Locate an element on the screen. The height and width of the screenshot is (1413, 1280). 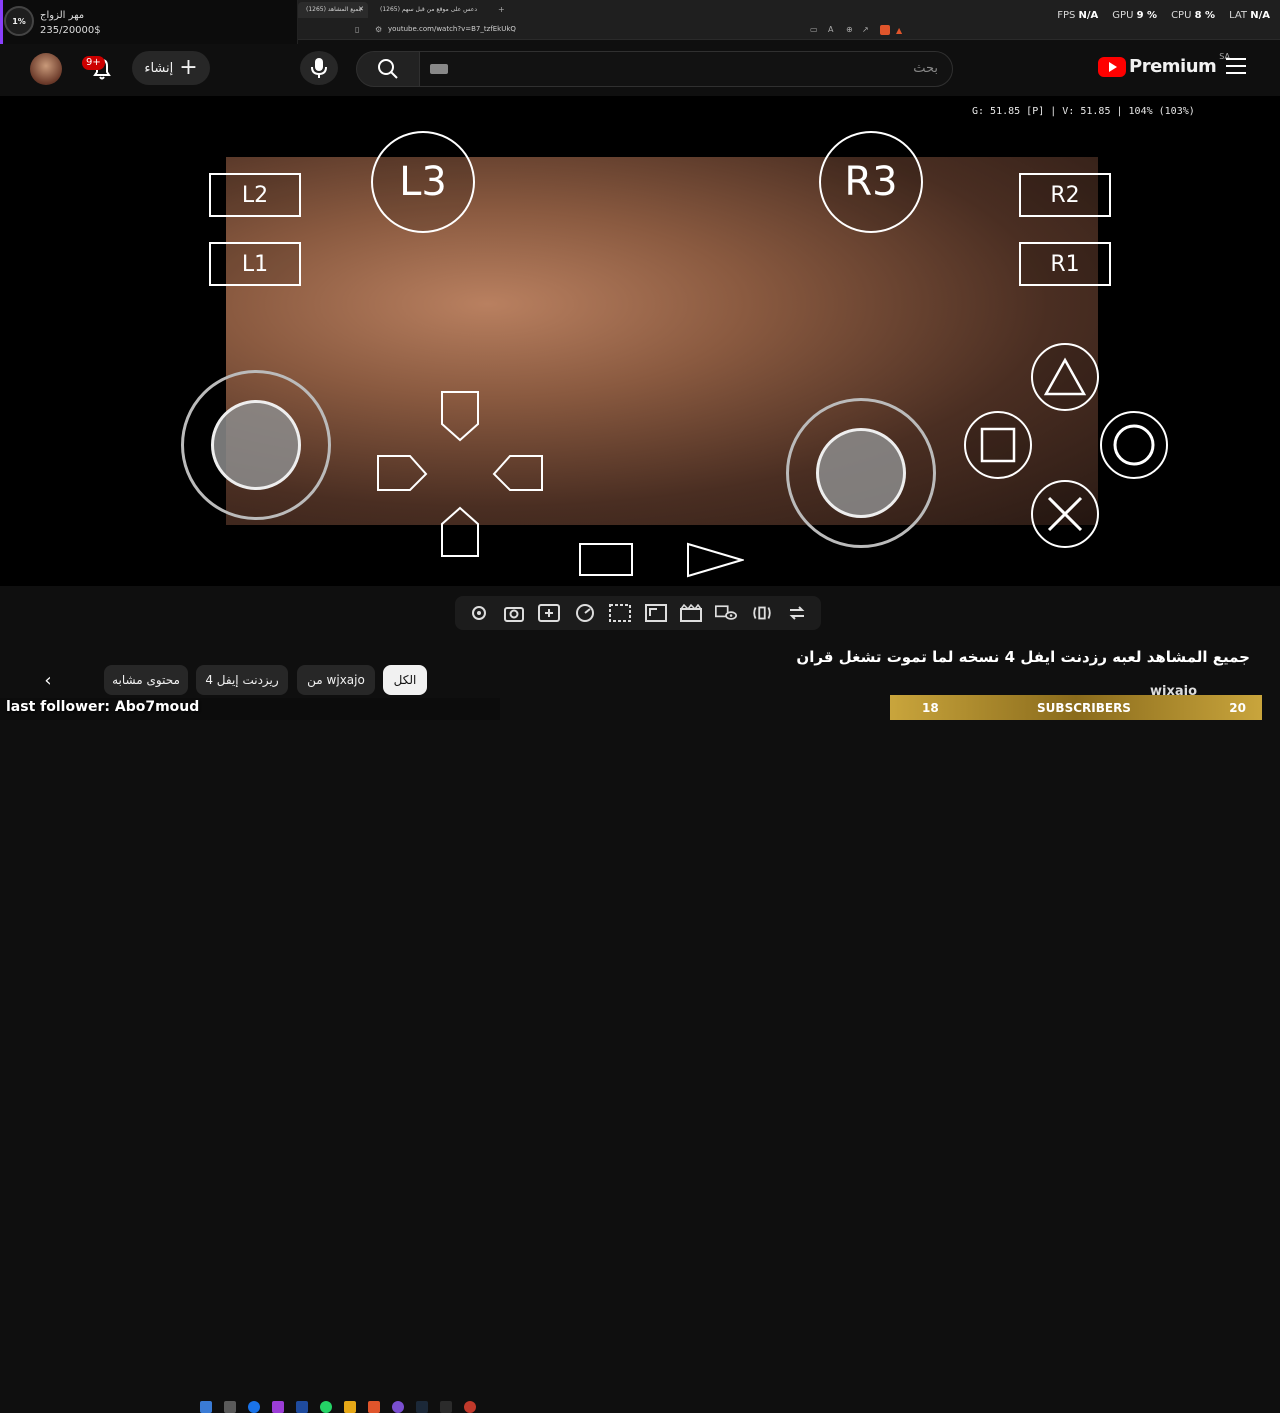
chip-resident-evil-4: ريزدنت إيفل 4 is located at coordinates (242, 680).